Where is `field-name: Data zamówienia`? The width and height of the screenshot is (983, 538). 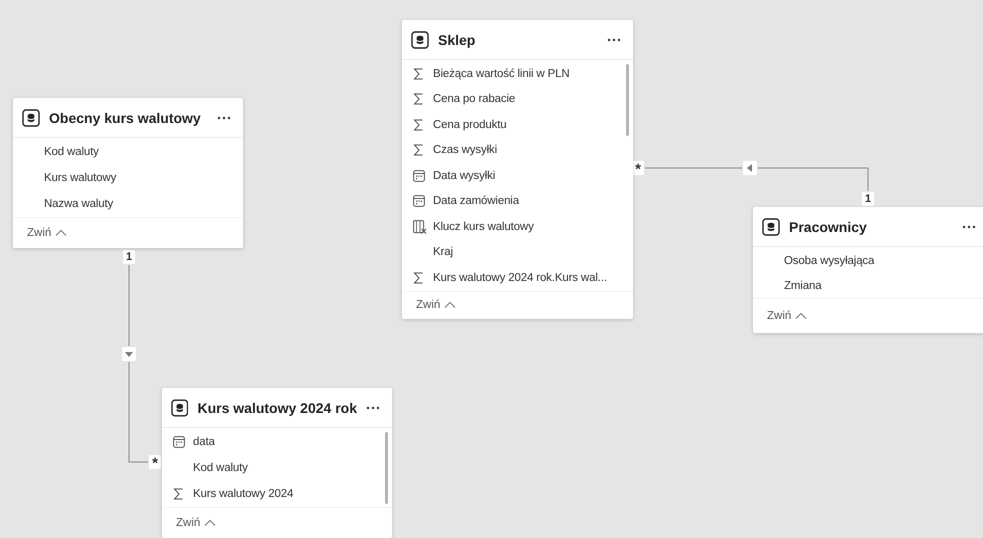
field-name: Data zamówienia is located at coordinates (476, 201).